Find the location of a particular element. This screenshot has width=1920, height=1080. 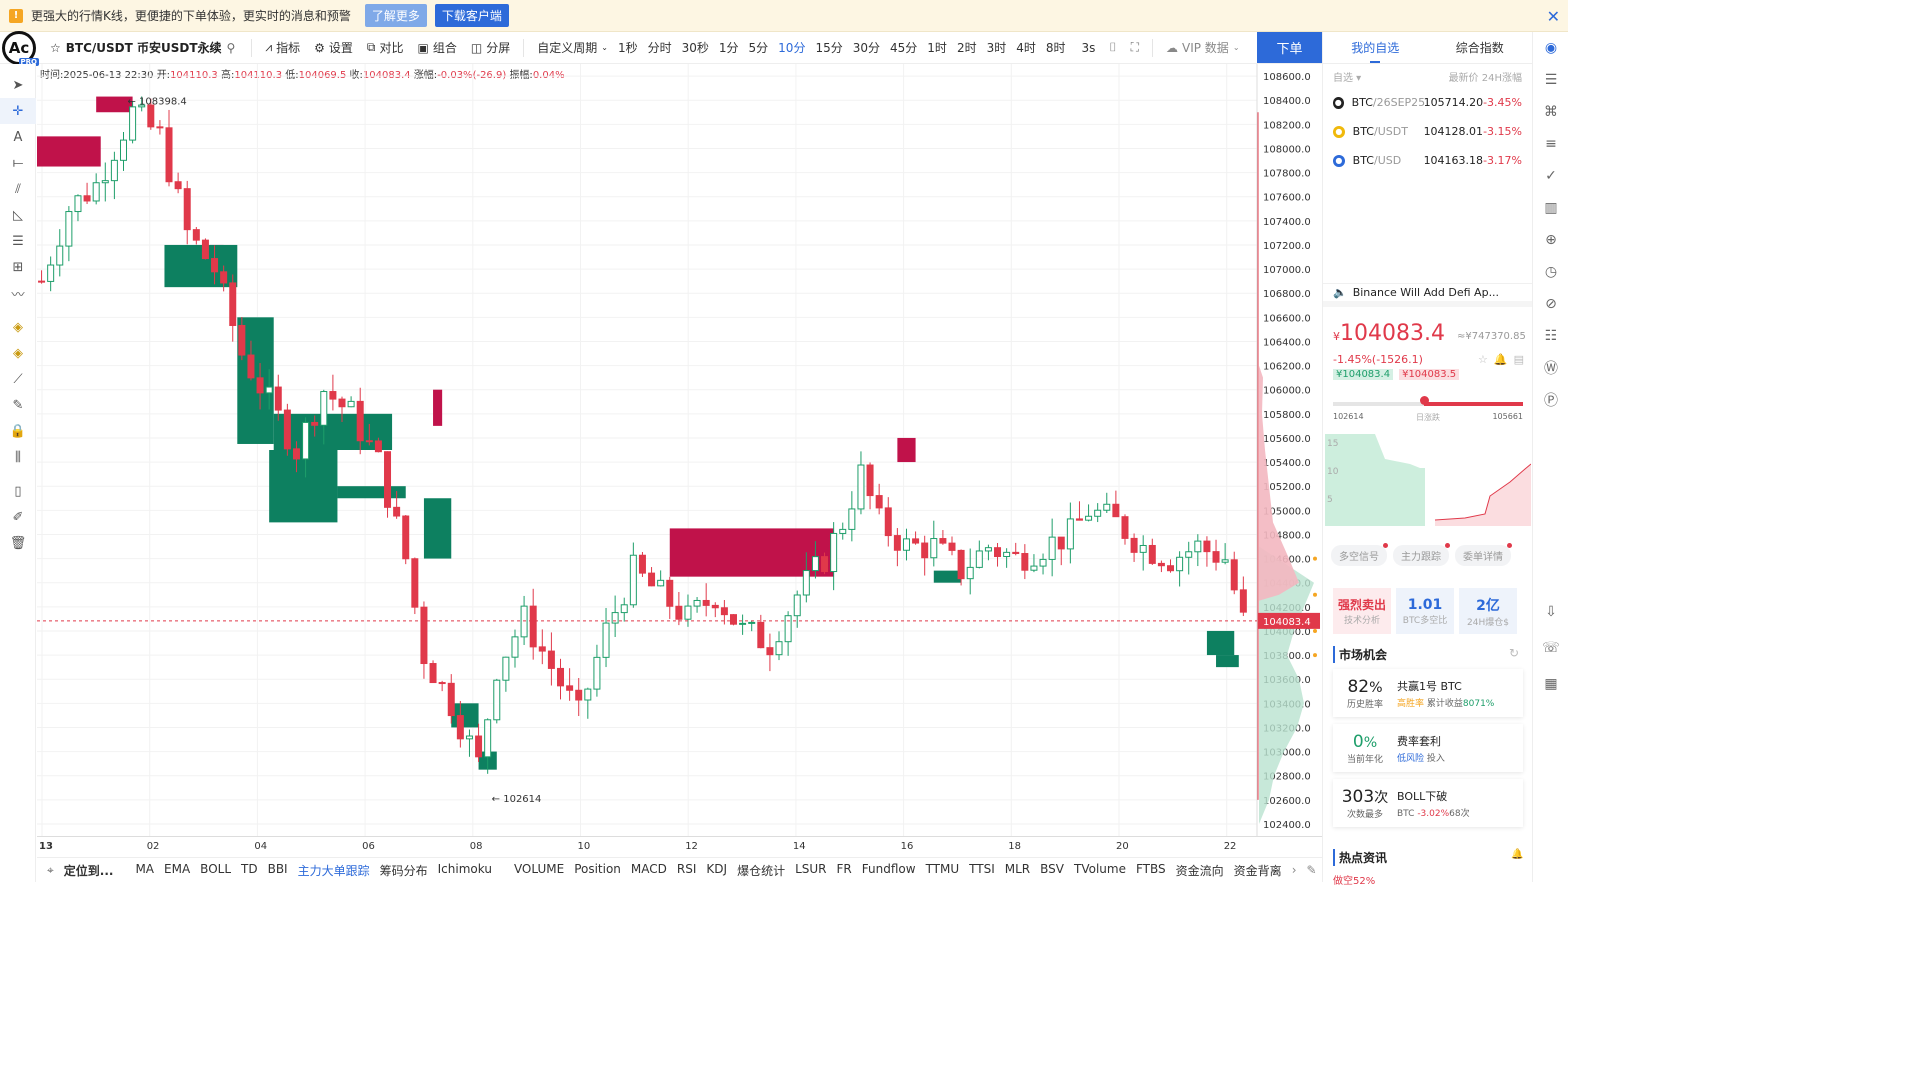

favorite-icon: ☆ is located at coordinates (1483, 359).